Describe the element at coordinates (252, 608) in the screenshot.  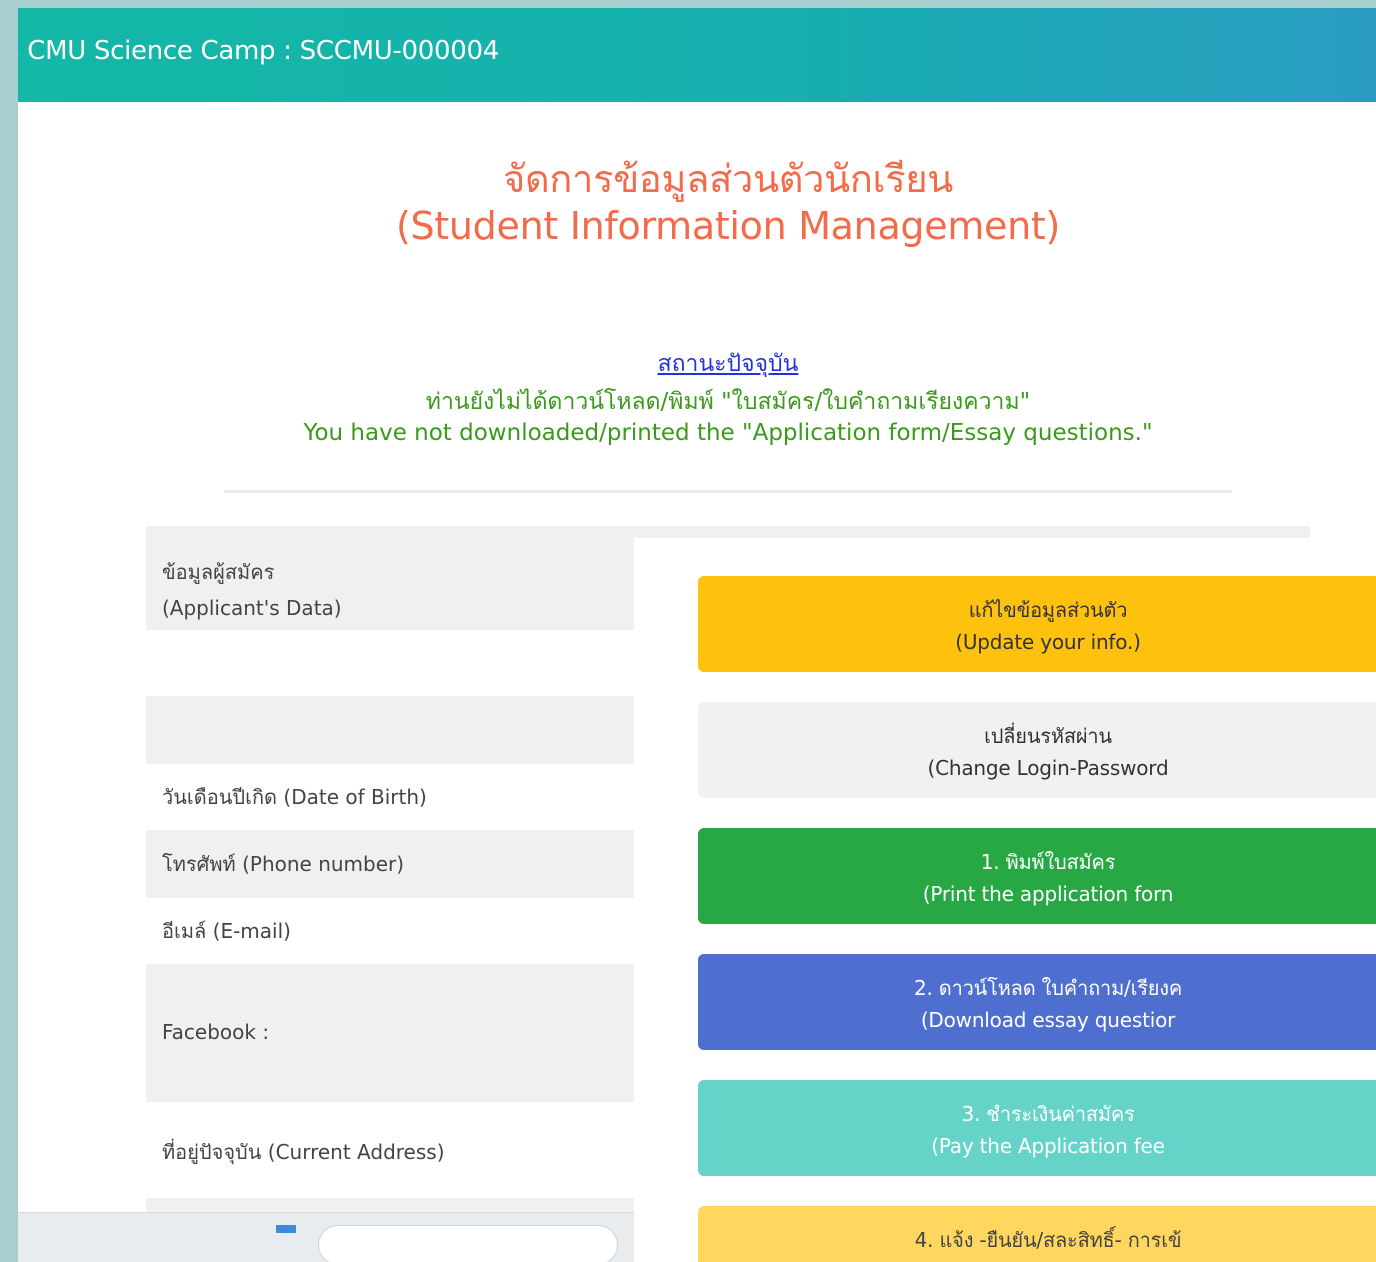
I see `applicant-section-label-english: (Applicant's Data)` at that location.